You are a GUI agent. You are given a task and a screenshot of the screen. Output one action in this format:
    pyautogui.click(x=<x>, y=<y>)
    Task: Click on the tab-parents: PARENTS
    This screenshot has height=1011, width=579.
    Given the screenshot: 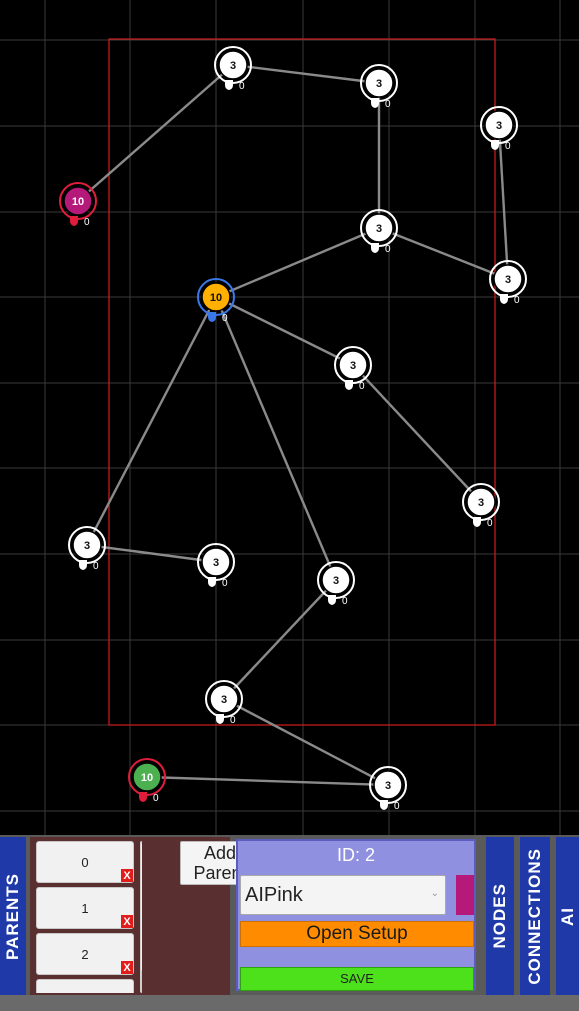 What is the action you would take?
    pyautogui.click(x=13, y=916)
    